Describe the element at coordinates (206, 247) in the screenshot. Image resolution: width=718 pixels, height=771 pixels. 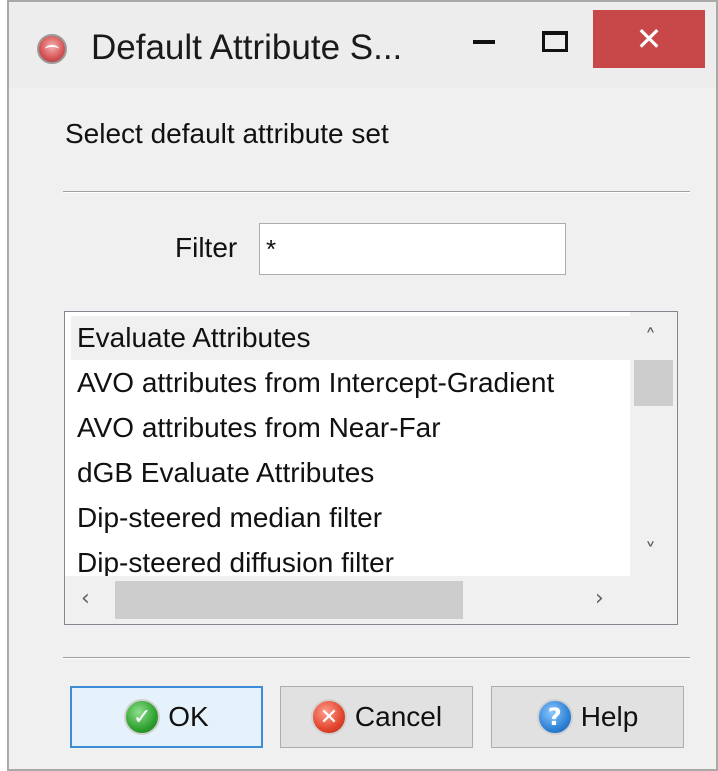
I see `filter-label: Filter` at that location.